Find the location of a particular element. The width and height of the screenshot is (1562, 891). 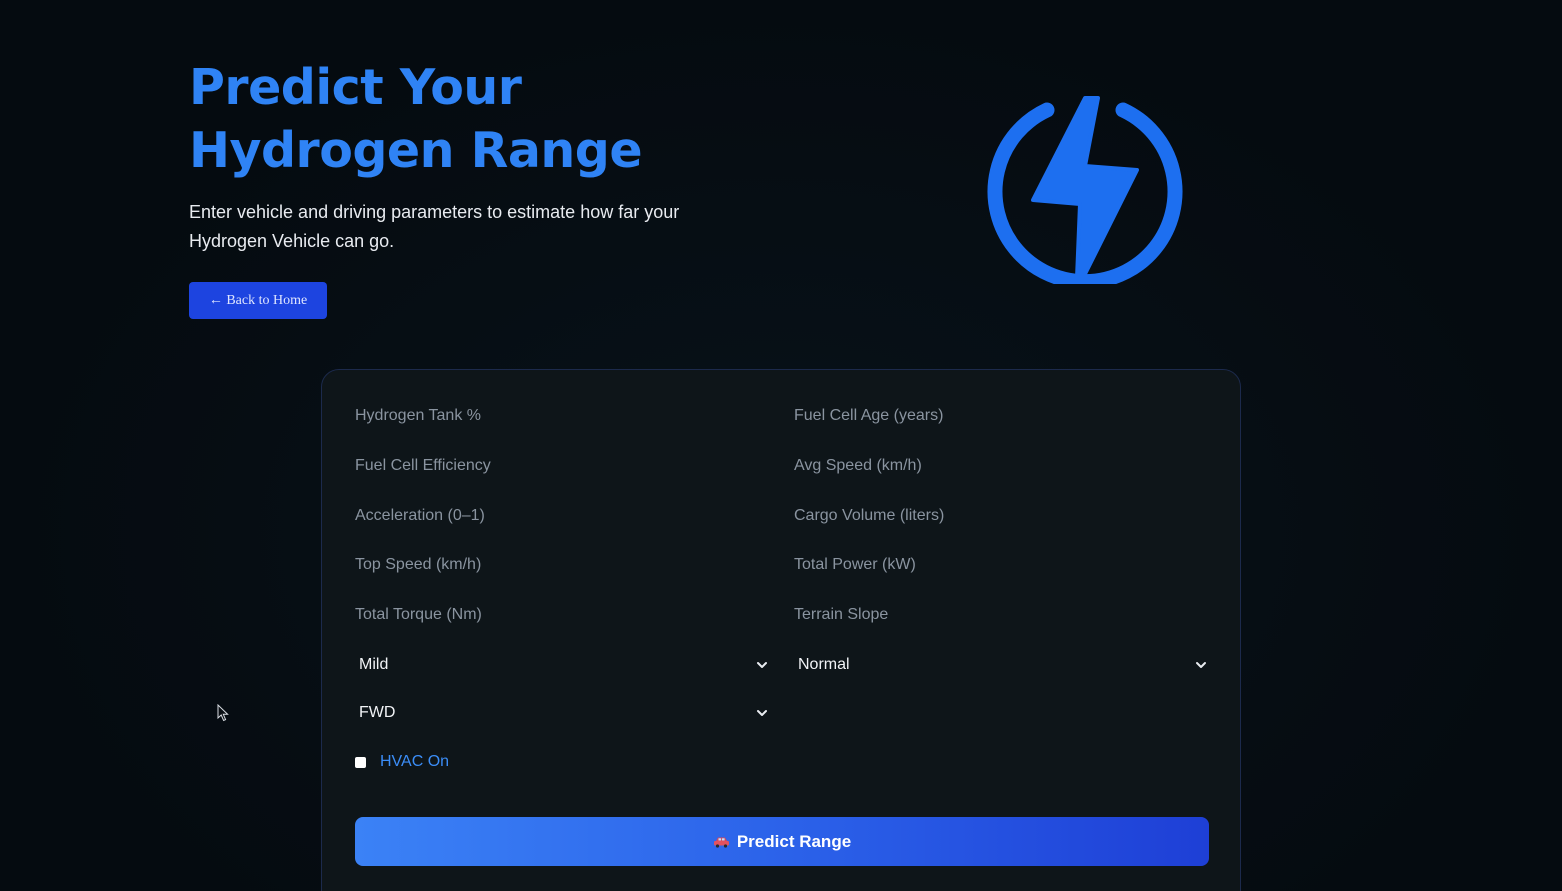

power-bolt-icon is located at coordinates (1085, 190).